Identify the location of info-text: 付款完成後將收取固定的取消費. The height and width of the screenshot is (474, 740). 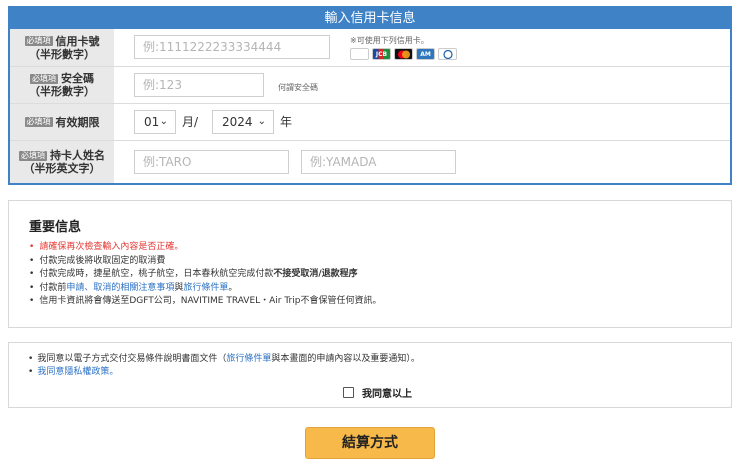
(102, 260).